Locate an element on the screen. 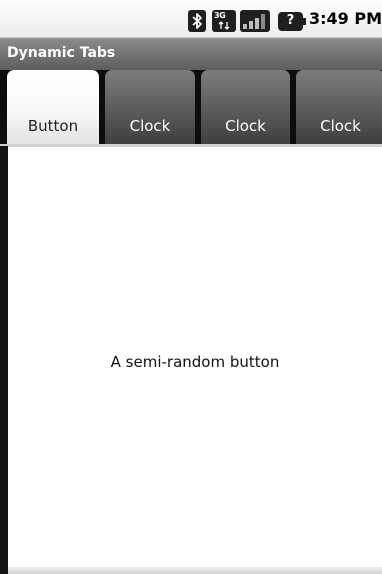  signal-strength-icon is located at coordinates (255, 21).